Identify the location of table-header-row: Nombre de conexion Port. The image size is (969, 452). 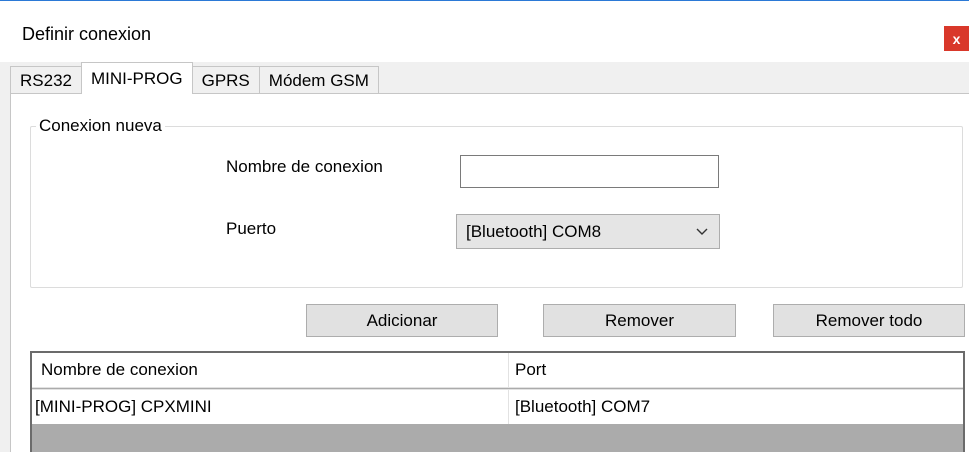
(497, 370).